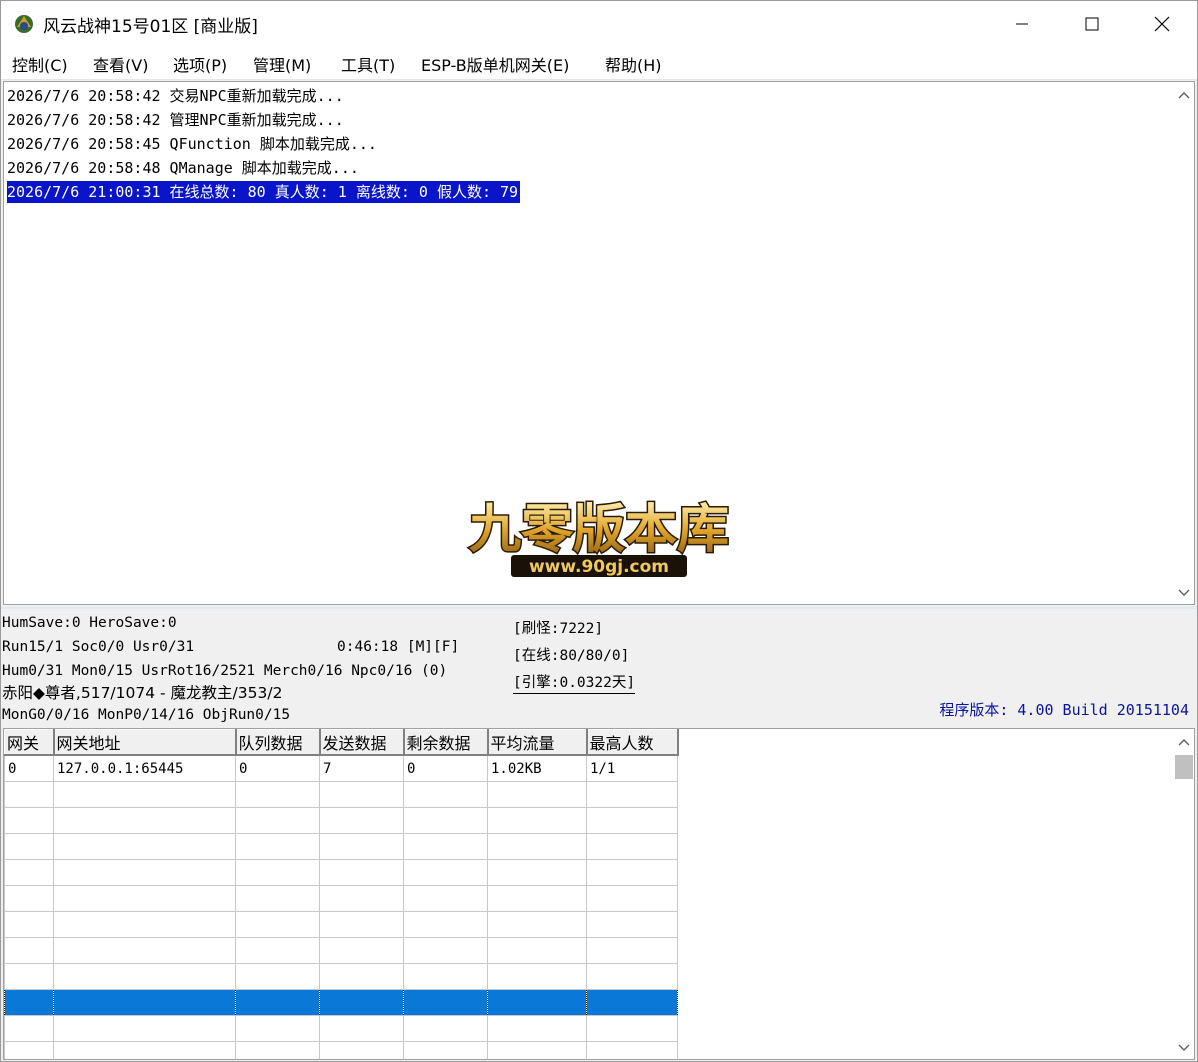  Describe the element at coordinates (632, 768) in the screenshot. I see `table-cell: 1/1` at that location.